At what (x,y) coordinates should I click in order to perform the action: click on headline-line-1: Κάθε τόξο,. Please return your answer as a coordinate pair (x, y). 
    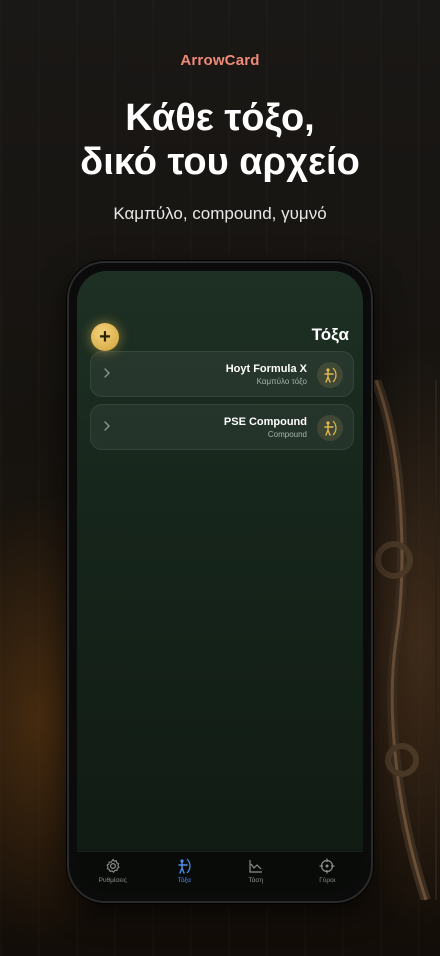
    Looking at the image, I should click on (220, 118).